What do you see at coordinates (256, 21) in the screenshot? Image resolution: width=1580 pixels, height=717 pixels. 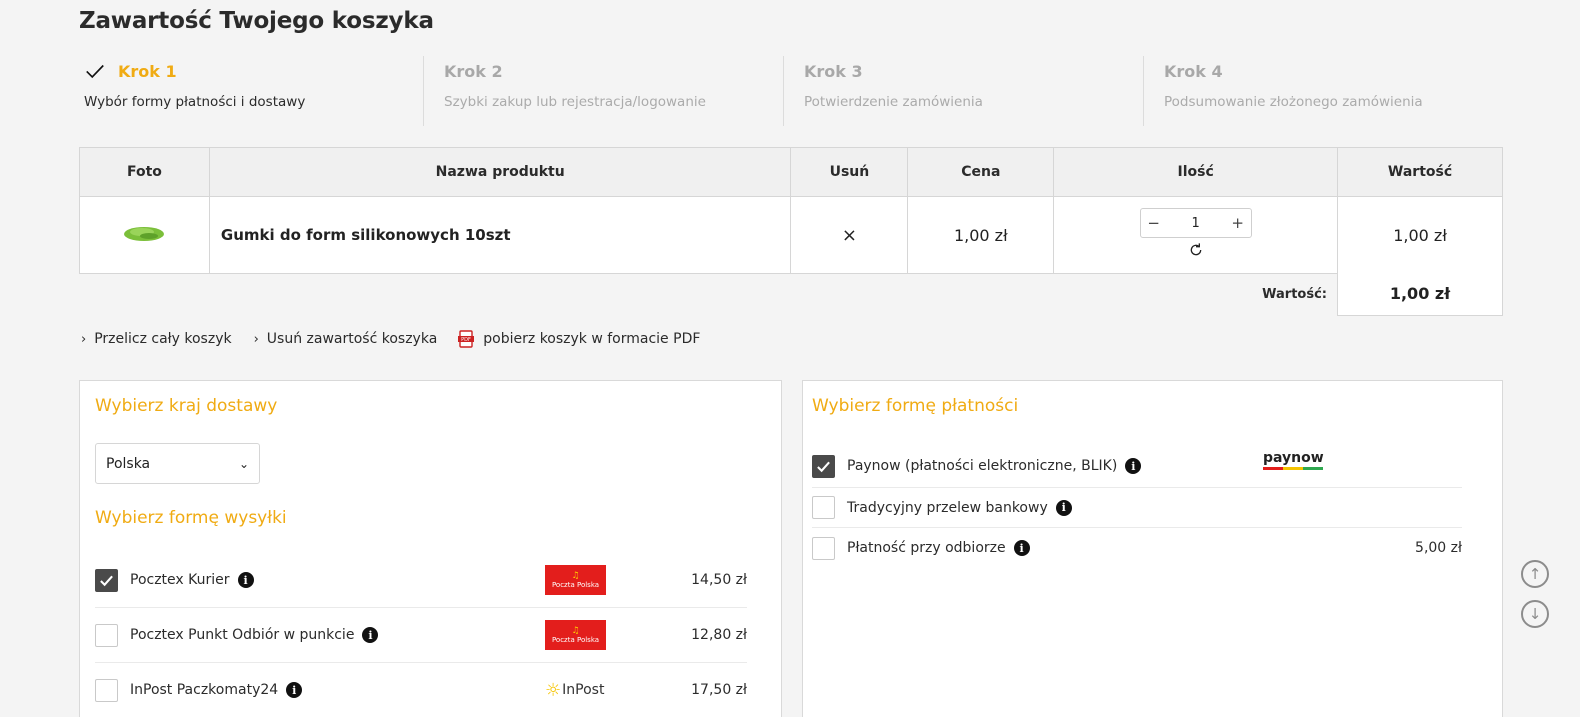 I see `page-title: Zawartość Twojego koszyka` at bounding box center [256, 21].